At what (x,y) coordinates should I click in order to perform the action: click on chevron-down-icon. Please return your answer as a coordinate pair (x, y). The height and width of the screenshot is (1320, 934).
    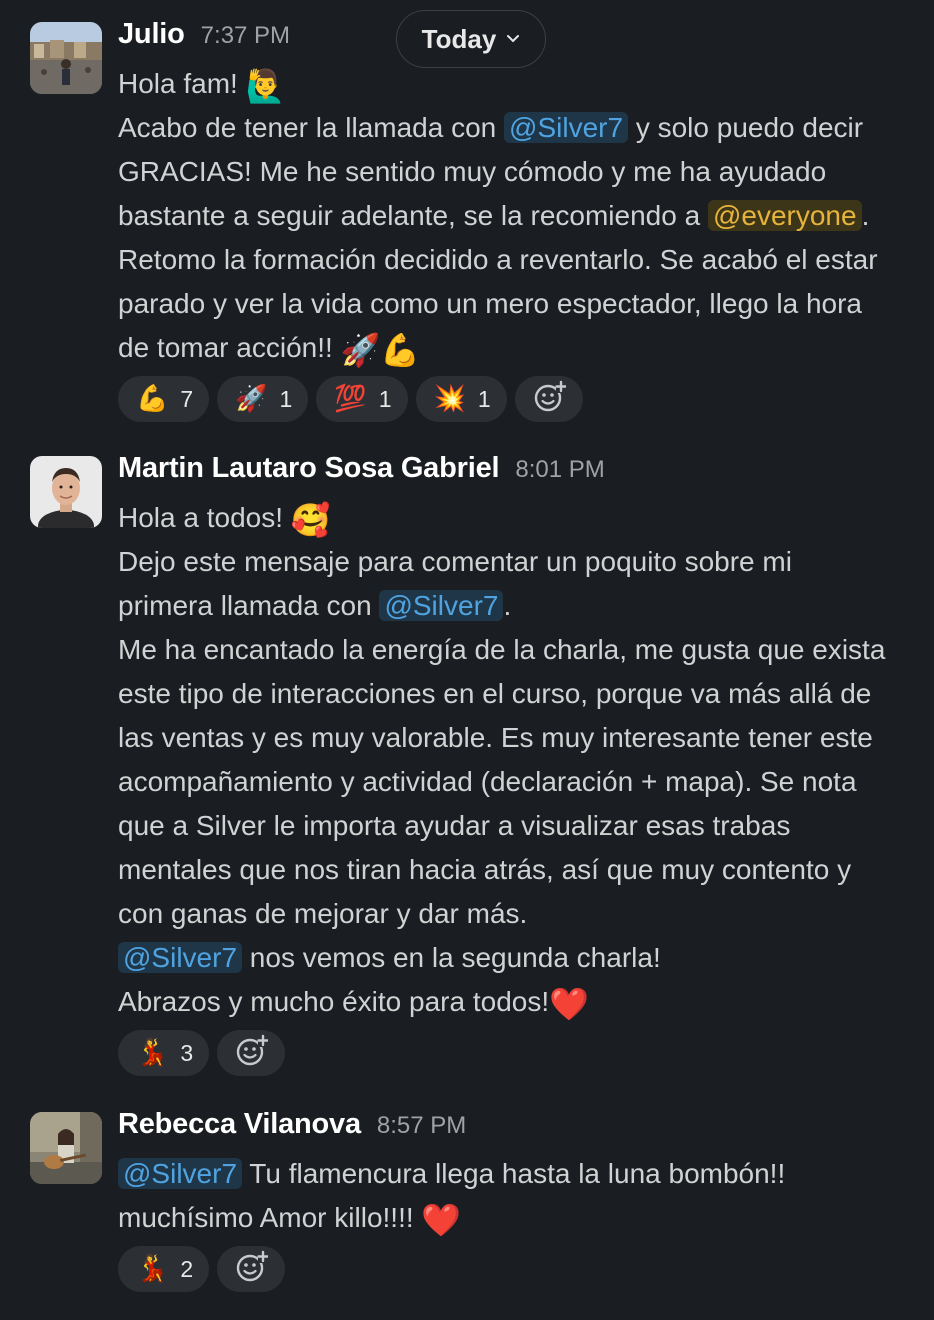
    Looking at the image, I should click on (513, 40).